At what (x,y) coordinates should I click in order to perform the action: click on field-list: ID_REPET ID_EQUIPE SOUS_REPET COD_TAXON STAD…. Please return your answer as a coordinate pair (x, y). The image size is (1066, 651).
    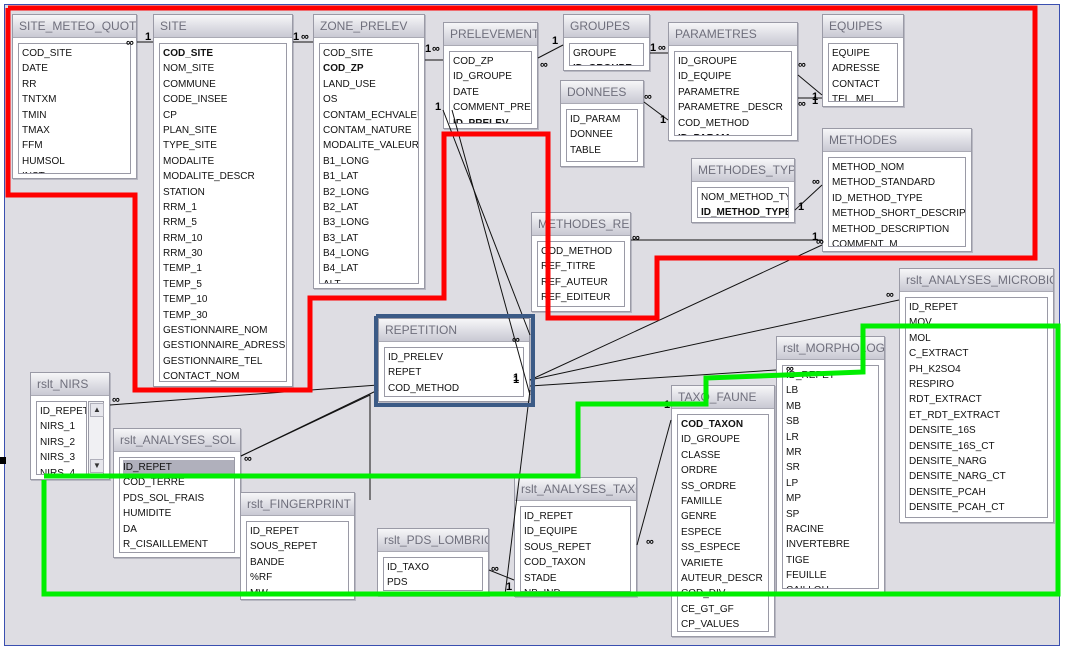
    Looking at the image, I should click on (575, 549).